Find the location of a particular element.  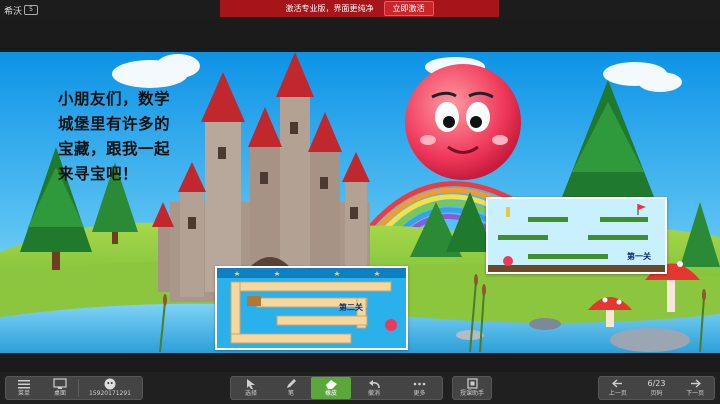

undo-icon is located at coordinates (374, 383).